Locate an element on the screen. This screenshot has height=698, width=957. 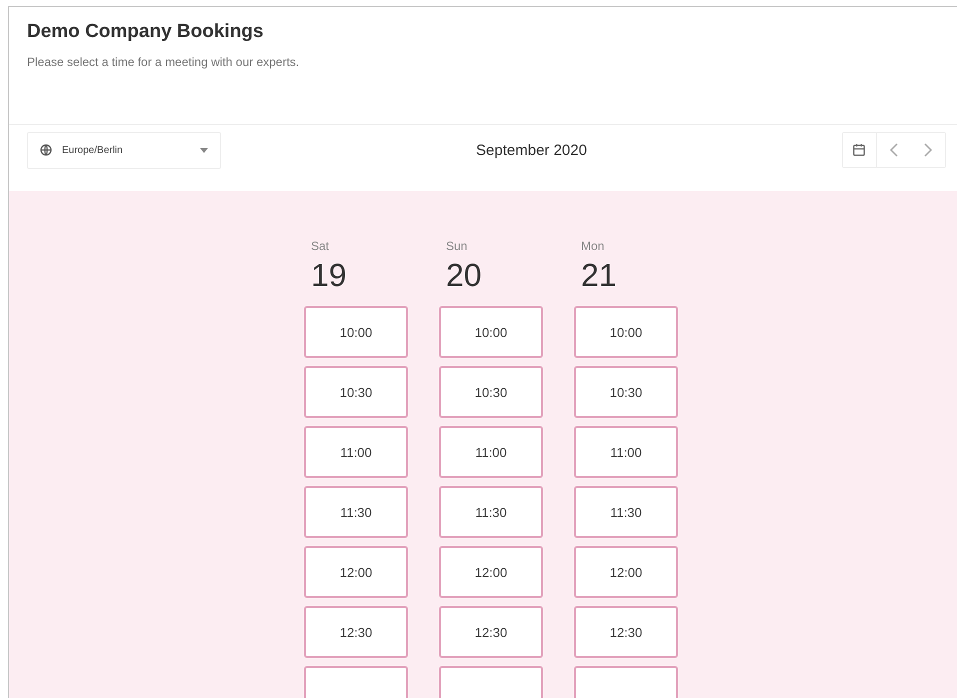
month-label: September 2020 is located at coordinates (531, 150).